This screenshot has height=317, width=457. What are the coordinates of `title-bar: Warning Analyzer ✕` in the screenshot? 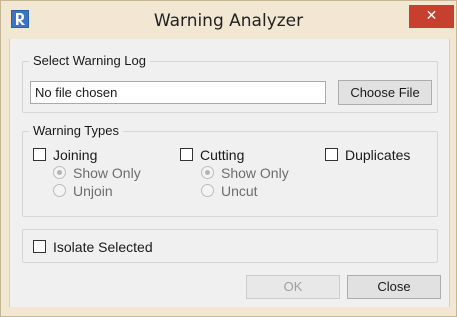 It's located at (228, 20).